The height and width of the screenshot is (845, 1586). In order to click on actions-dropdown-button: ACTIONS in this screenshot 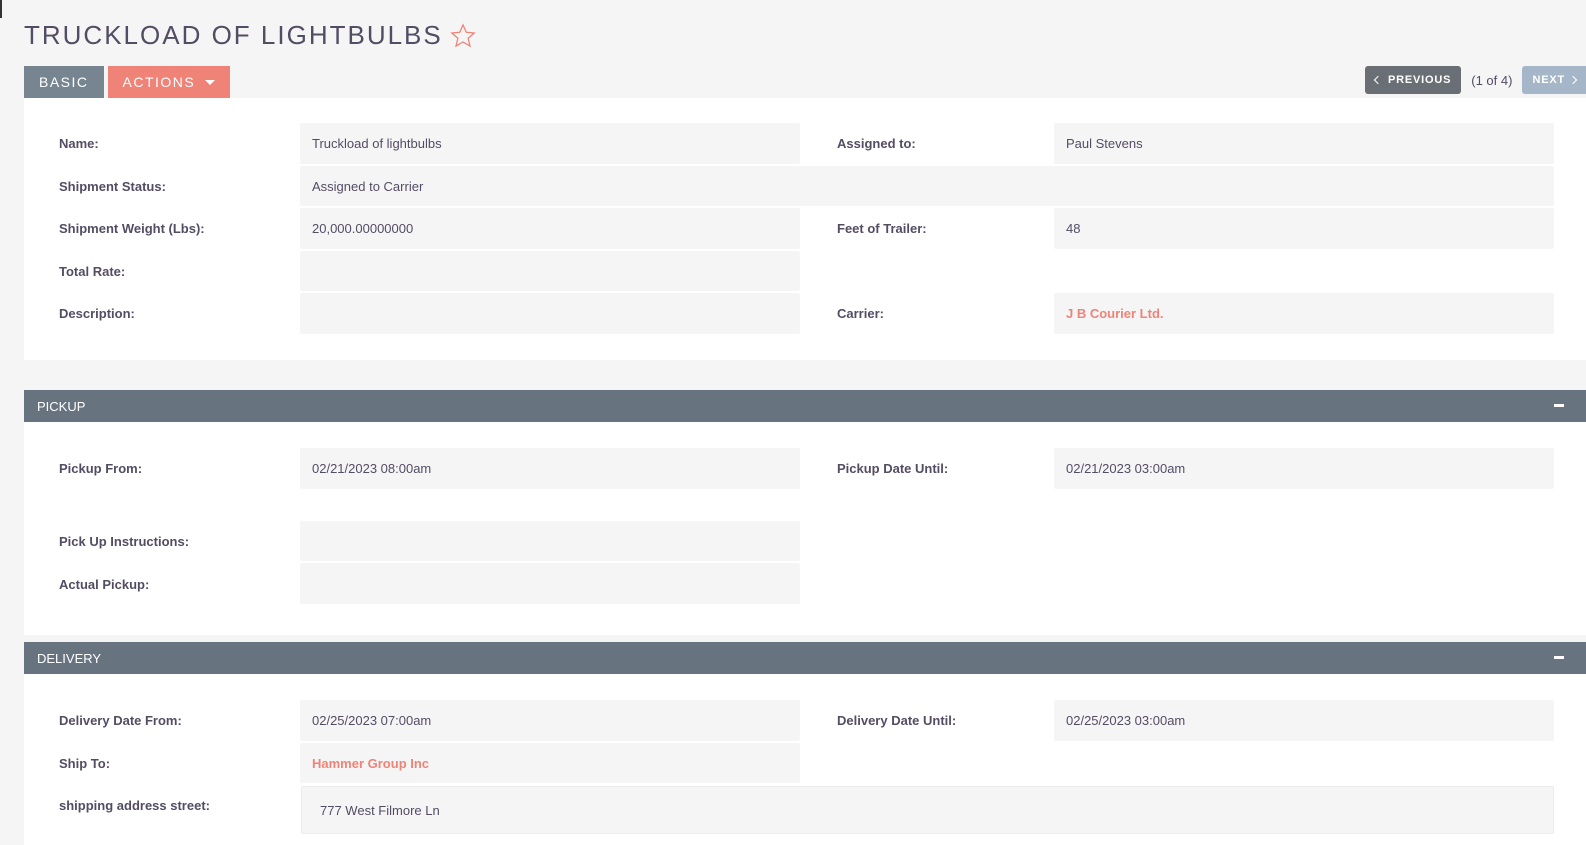, I will do `click(169, 82)`.